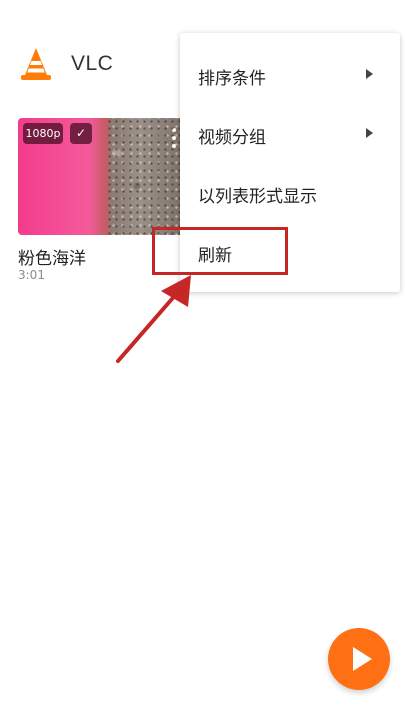  Describe the element at coordinates (153, 319) in the screenshot. I see `arrow-pointer-icon` at that location.